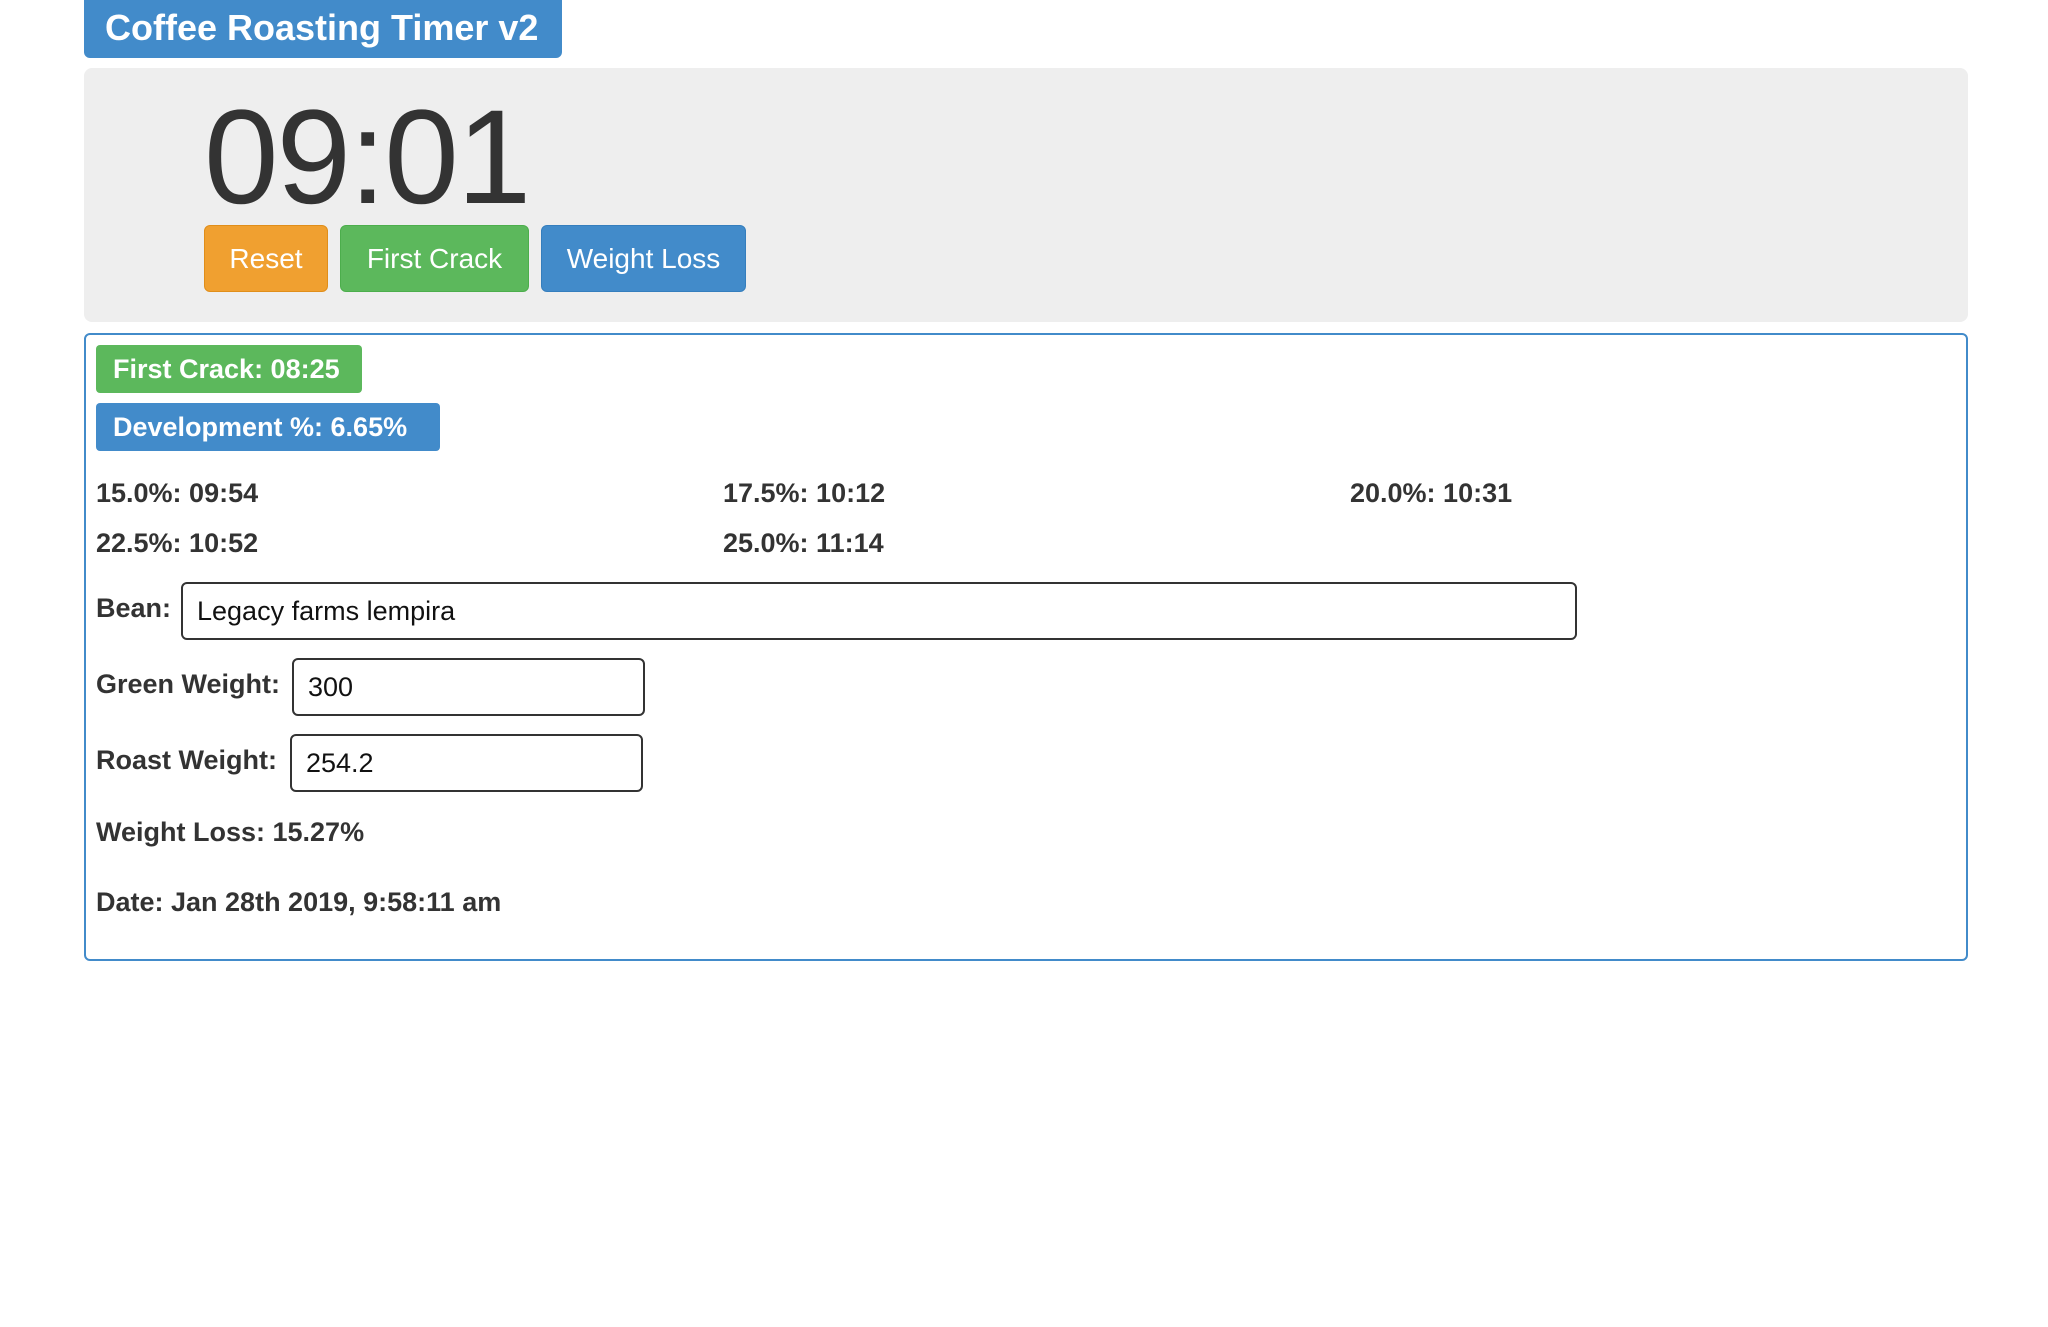 The image size is (2048, 1327). What do you see at coordinates (229, 369) in the screenshot?
I see `first-crack-badge: First Crack: 08:25` at bounding box center [229, 369].